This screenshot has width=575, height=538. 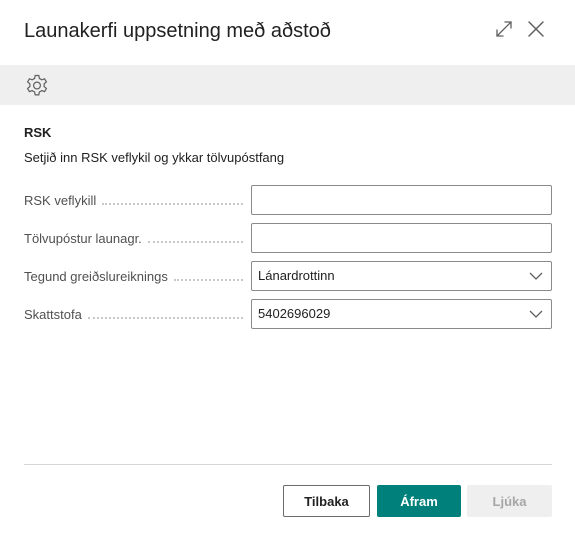 I want to click on back-button: Tilbaka, so click(x=326, y=501).